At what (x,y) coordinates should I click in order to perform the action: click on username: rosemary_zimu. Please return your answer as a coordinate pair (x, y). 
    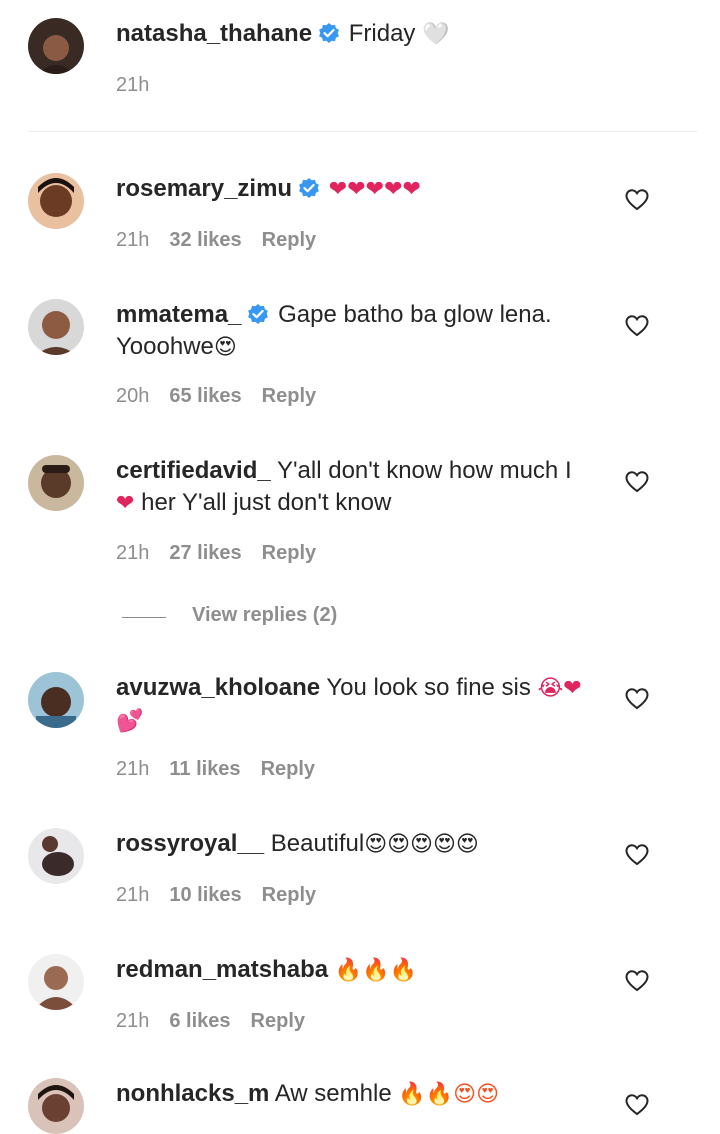
    Looking at the image, I should click on (204, 188).